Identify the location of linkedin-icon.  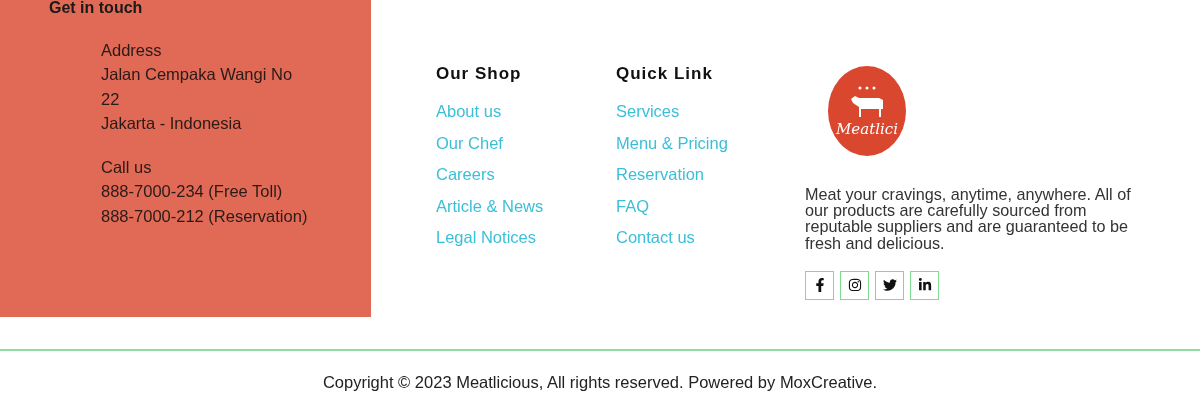
(924, 285).